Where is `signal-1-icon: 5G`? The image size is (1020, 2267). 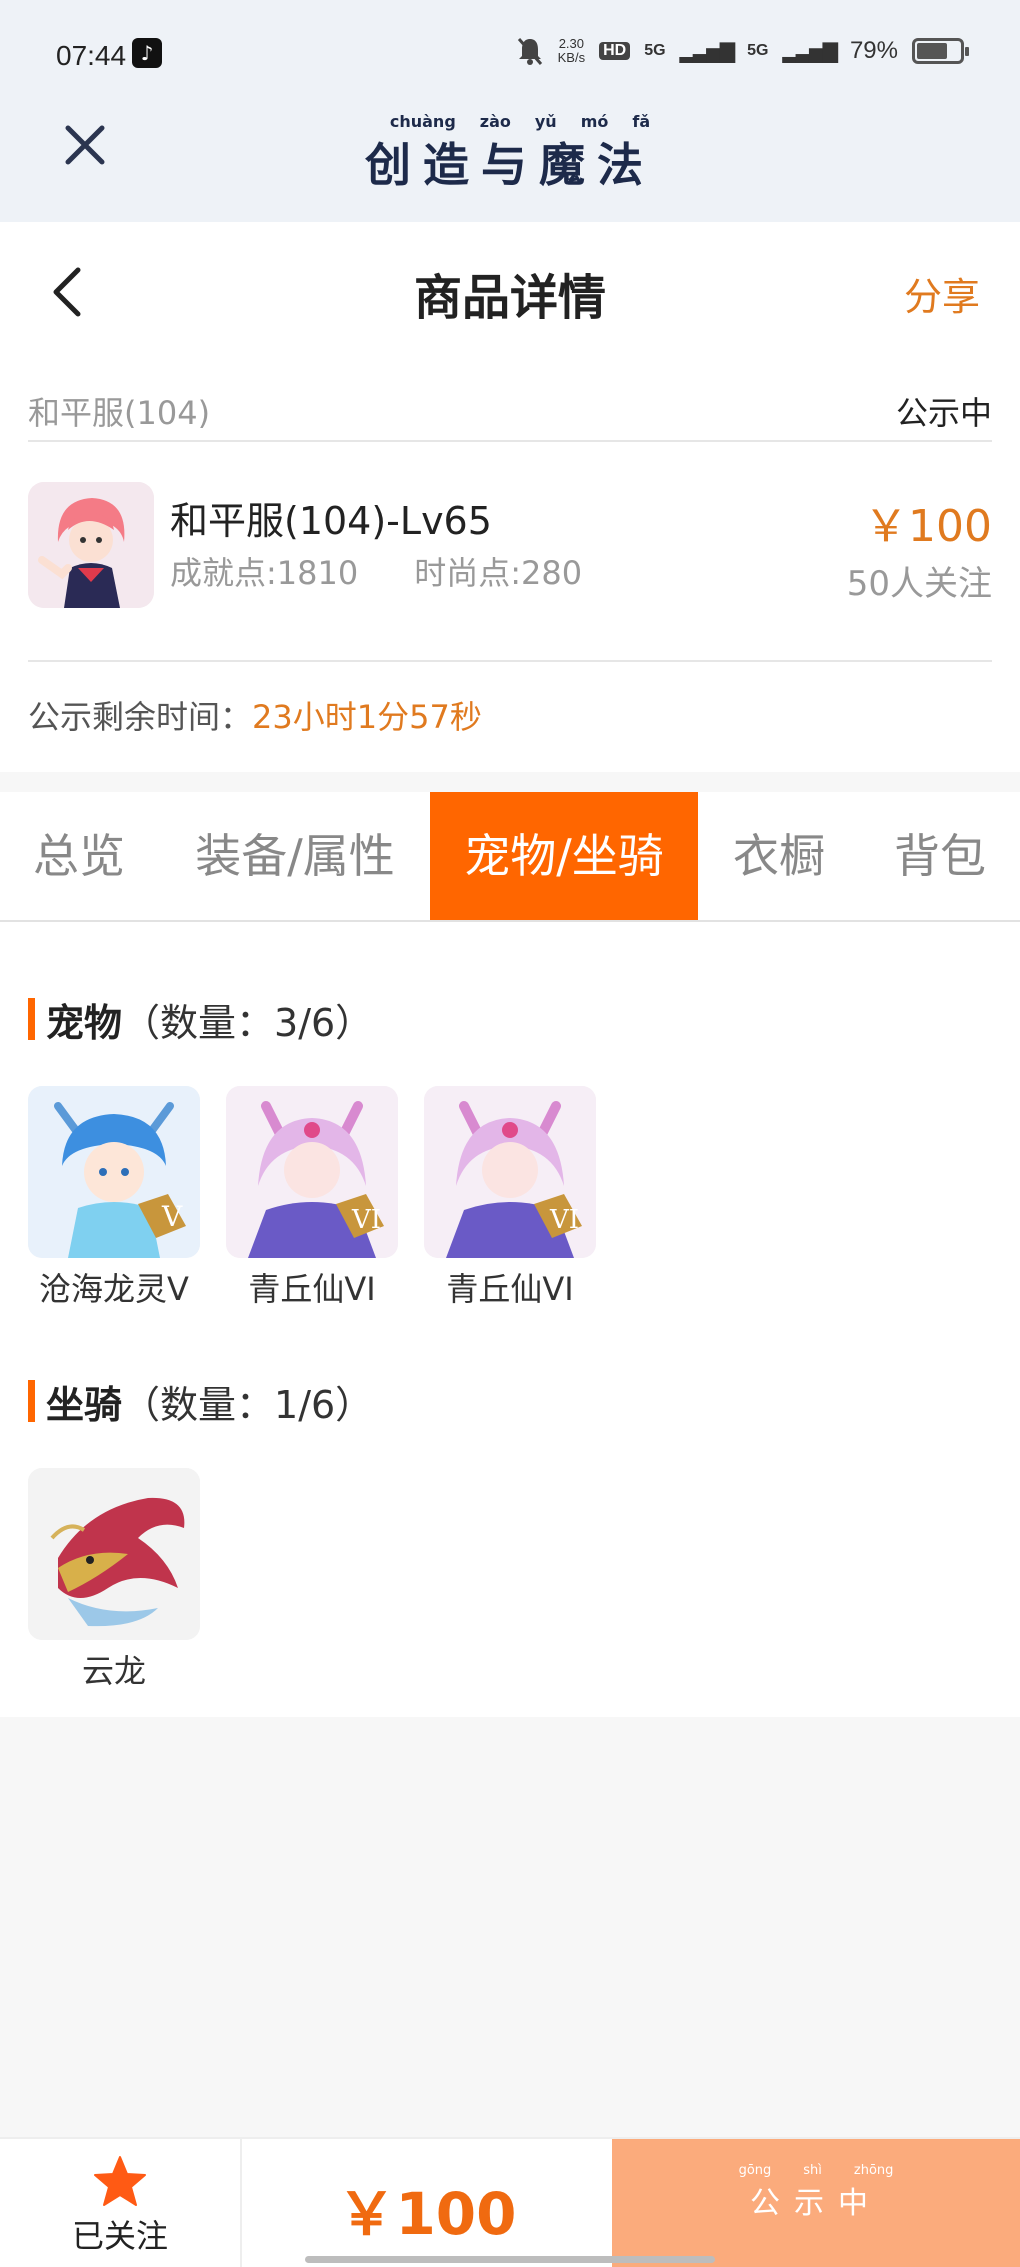 signal-1-icon: 5G is located at coordinates (655, 50).